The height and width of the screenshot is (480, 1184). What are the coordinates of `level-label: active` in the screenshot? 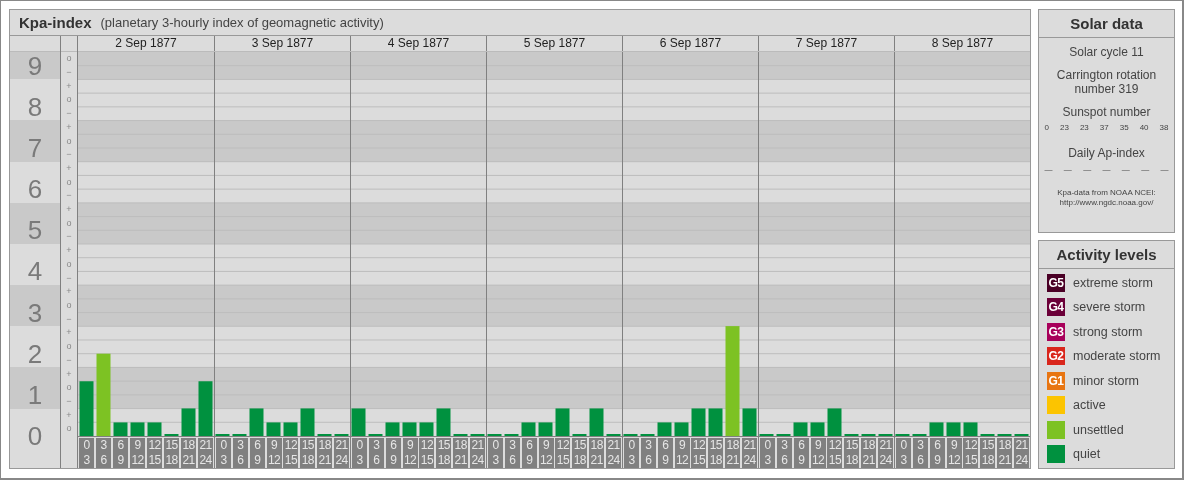 It's located at (1089, 405).